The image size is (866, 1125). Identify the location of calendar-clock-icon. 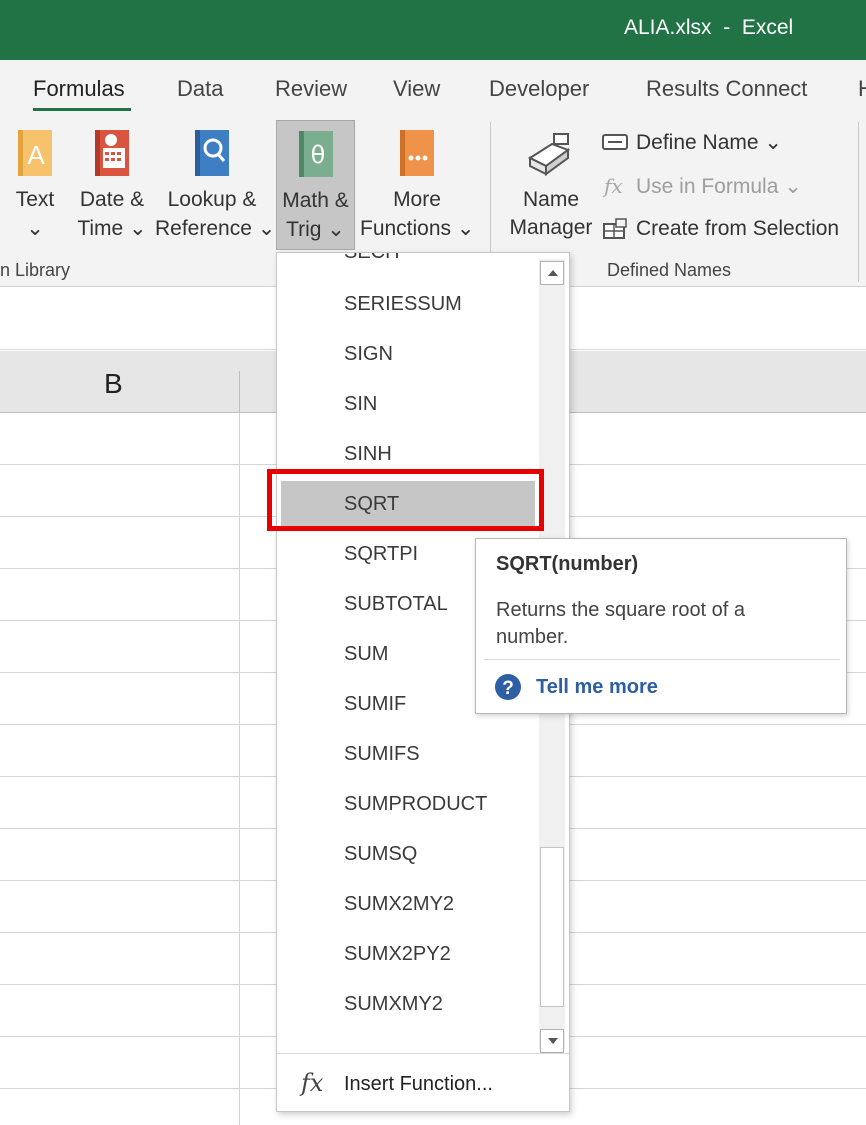
(112, 153).